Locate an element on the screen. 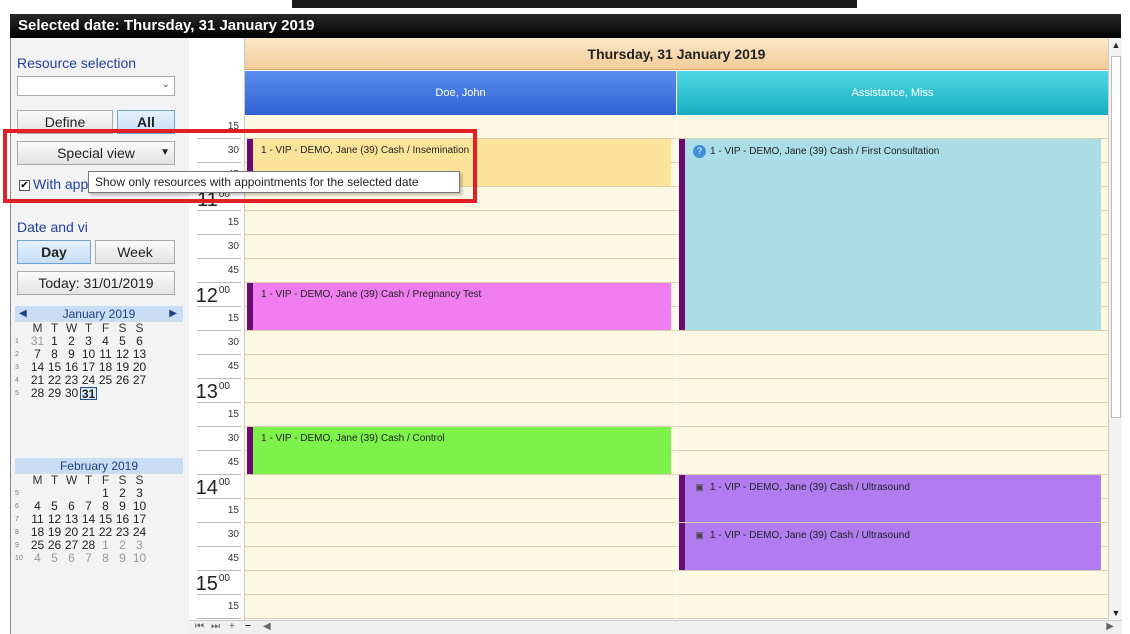  remove-icon: − is located at coordinates (248, 626).